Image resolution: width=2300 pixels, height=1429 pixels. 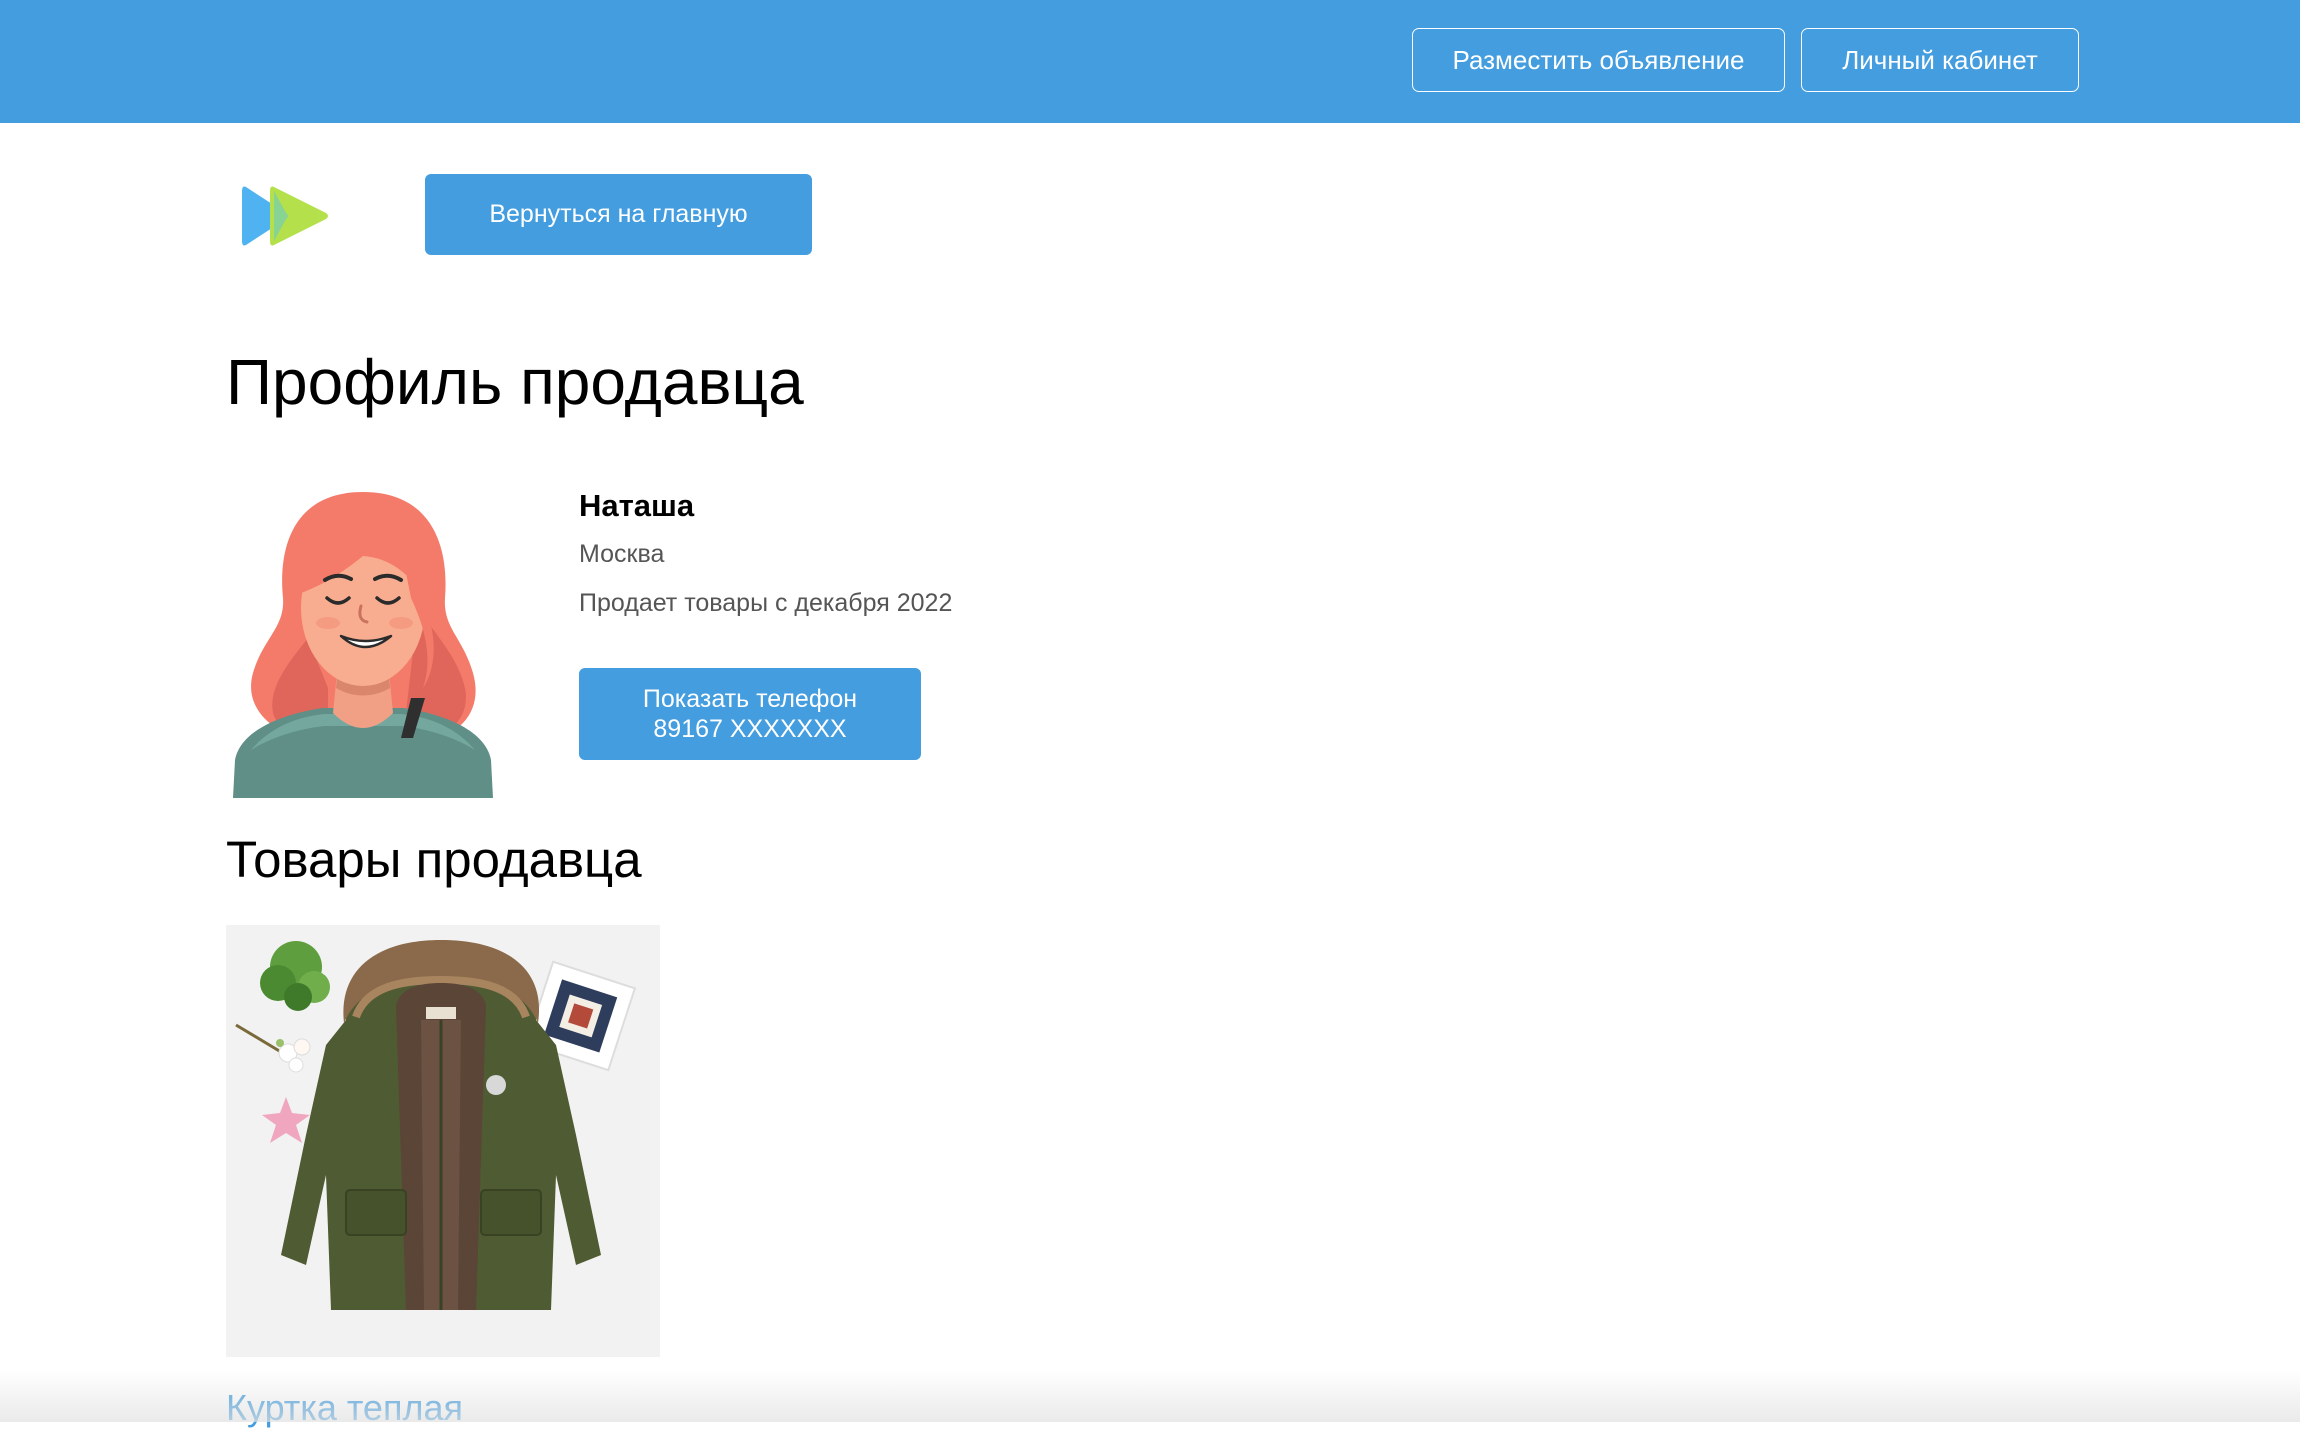 I want to click on jacket-photo, so click(x=443, y=1141).